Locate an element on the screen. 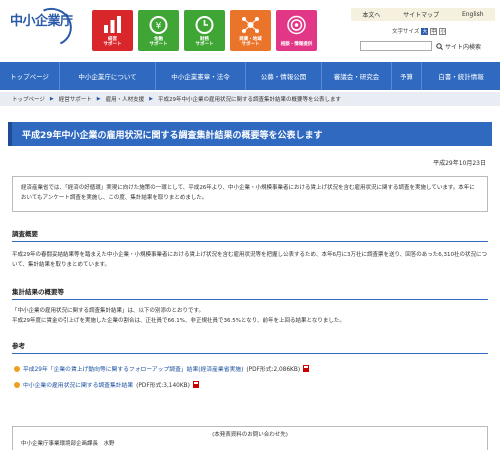  file-meta: (PDF形式:2,086KB) is located at coordinates (273, 370).